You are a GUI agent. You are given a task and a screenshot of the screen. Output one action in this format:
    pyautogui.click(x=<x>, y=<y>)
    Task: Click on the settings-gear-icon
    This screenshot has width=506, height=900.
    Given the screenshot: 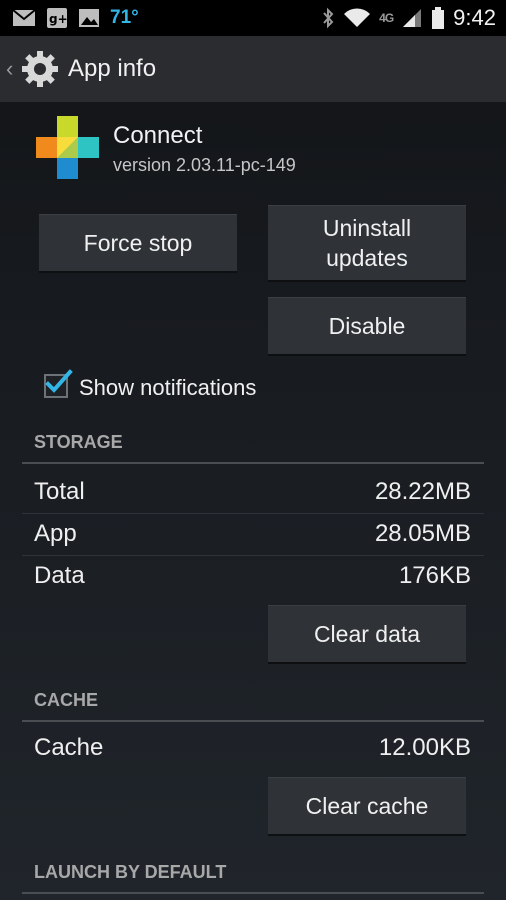 What is the action you would take?
    pyautogui.click(x=40, y=69)
    